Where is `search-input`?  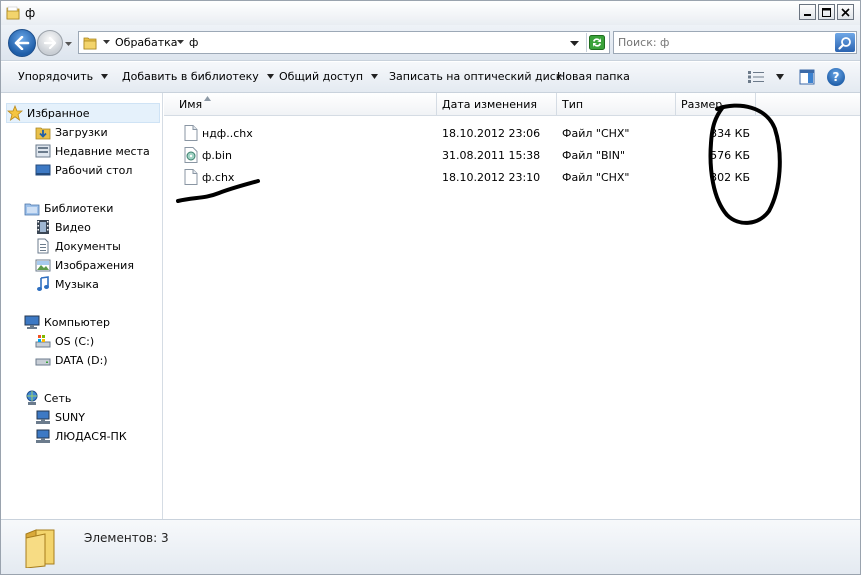 search-input is located at coordinates (723, 42).